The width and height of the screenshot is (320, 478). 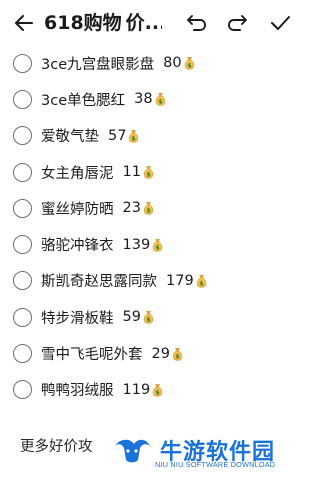 I want to click on redo-button, so click(x=238, y=23).